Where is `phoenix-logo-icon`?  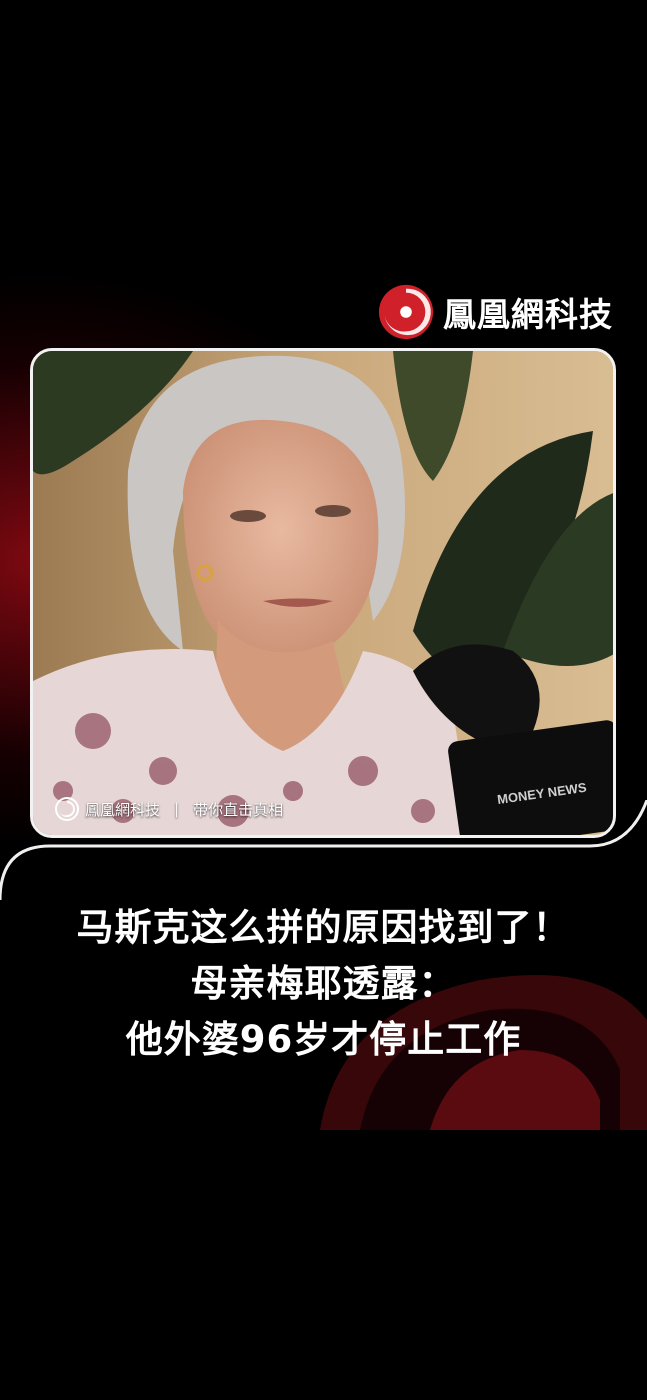 phoenix-logo-icon is located at coordinates (406, 312).